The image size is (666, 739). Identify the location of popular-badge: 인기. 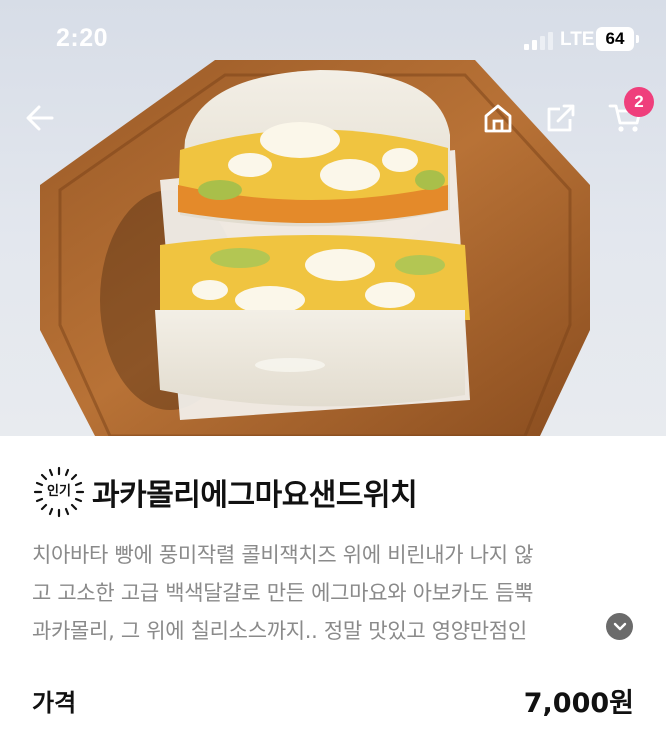
(59, 492).